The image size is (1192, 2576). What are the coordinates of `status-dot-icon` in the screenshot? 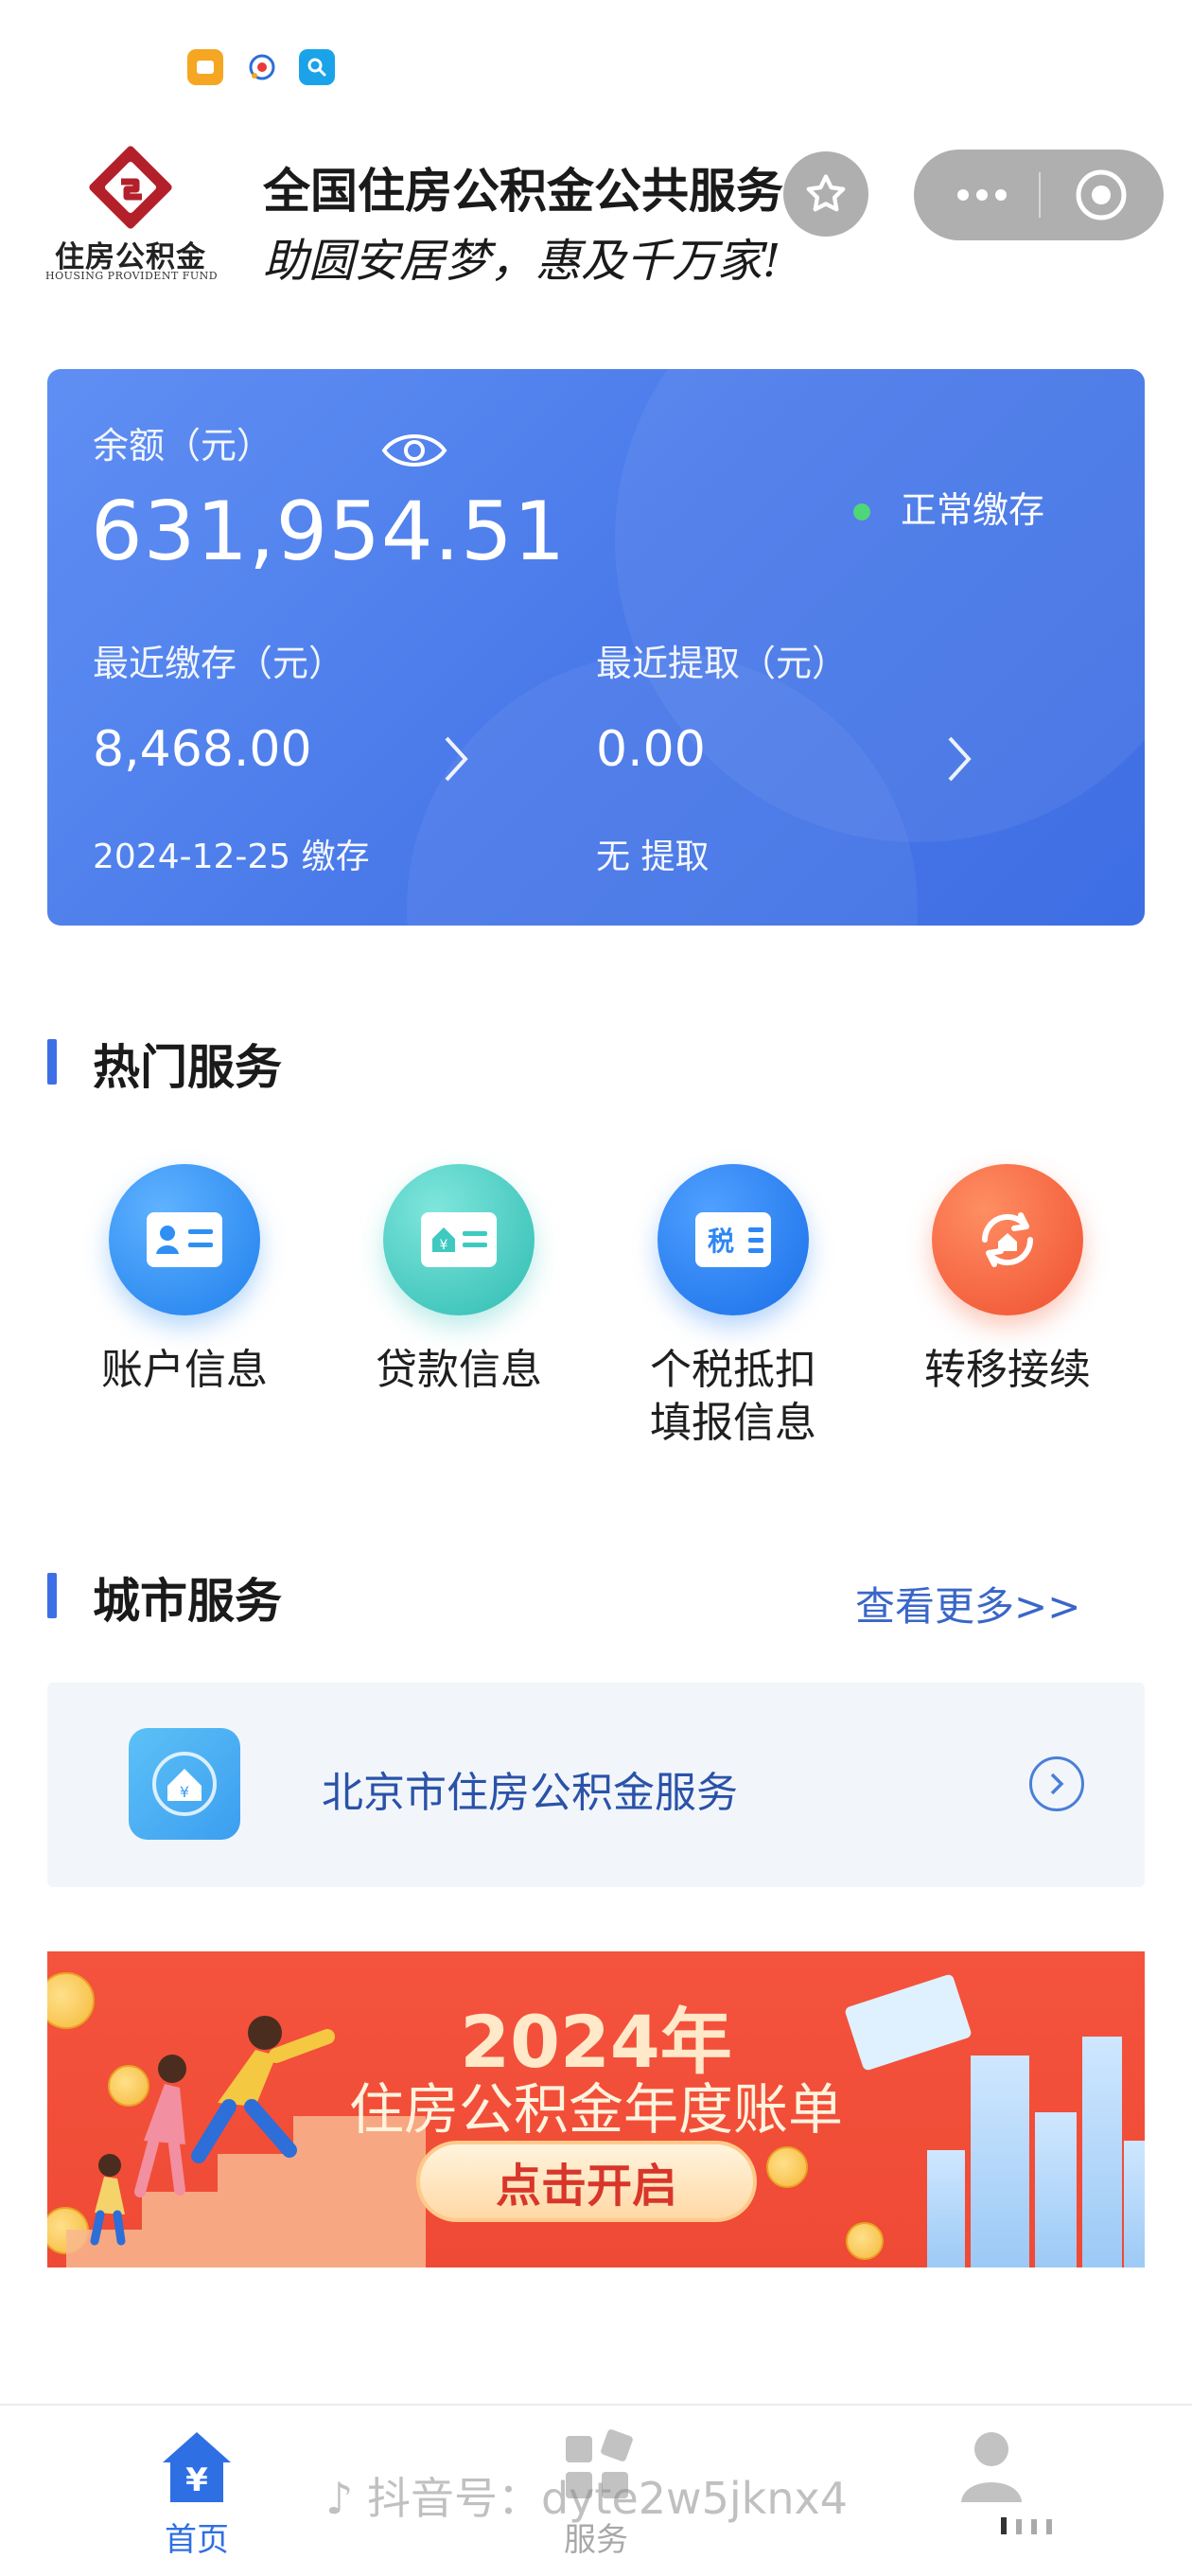 It's located at (861, 511).